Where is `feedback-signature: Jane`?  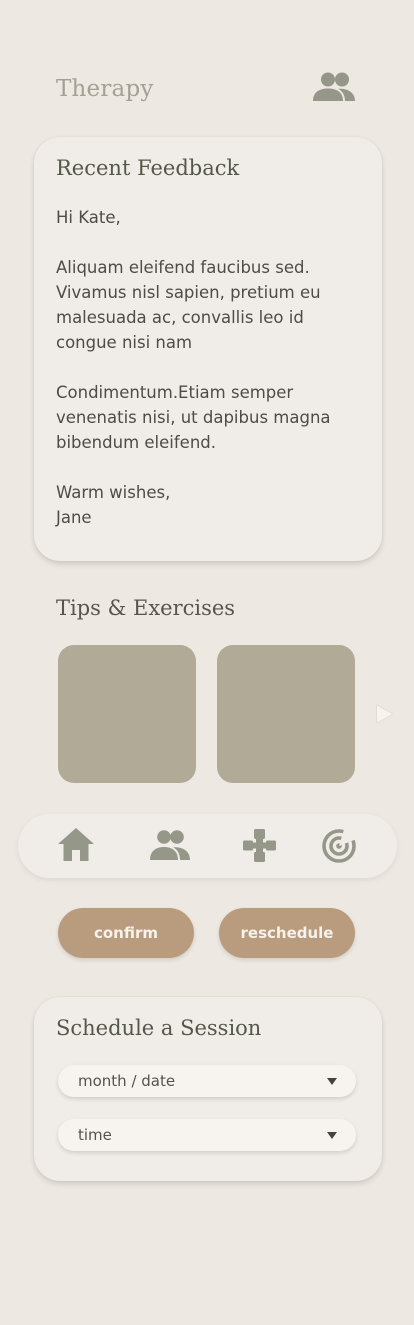
feedback-signature: Jane is located at coordinates (74, 517).